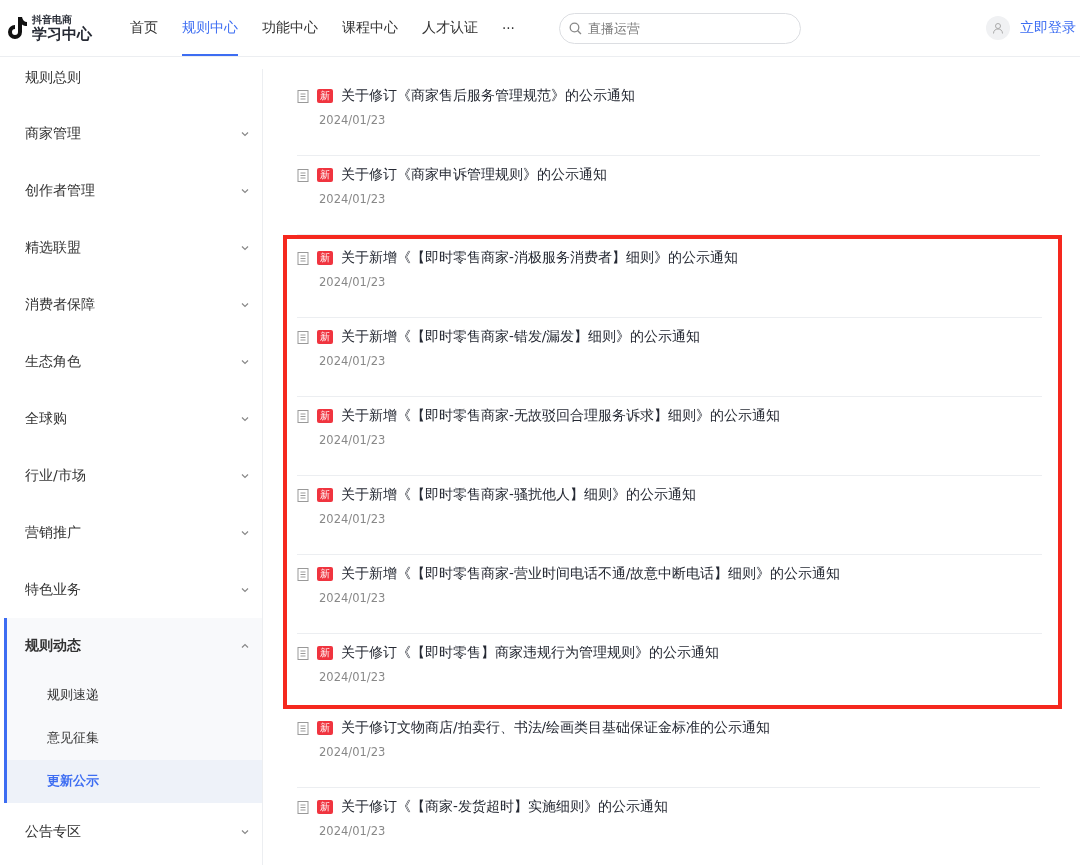  I want to click on sidebar-item: 规则动态, so click(134, 646).